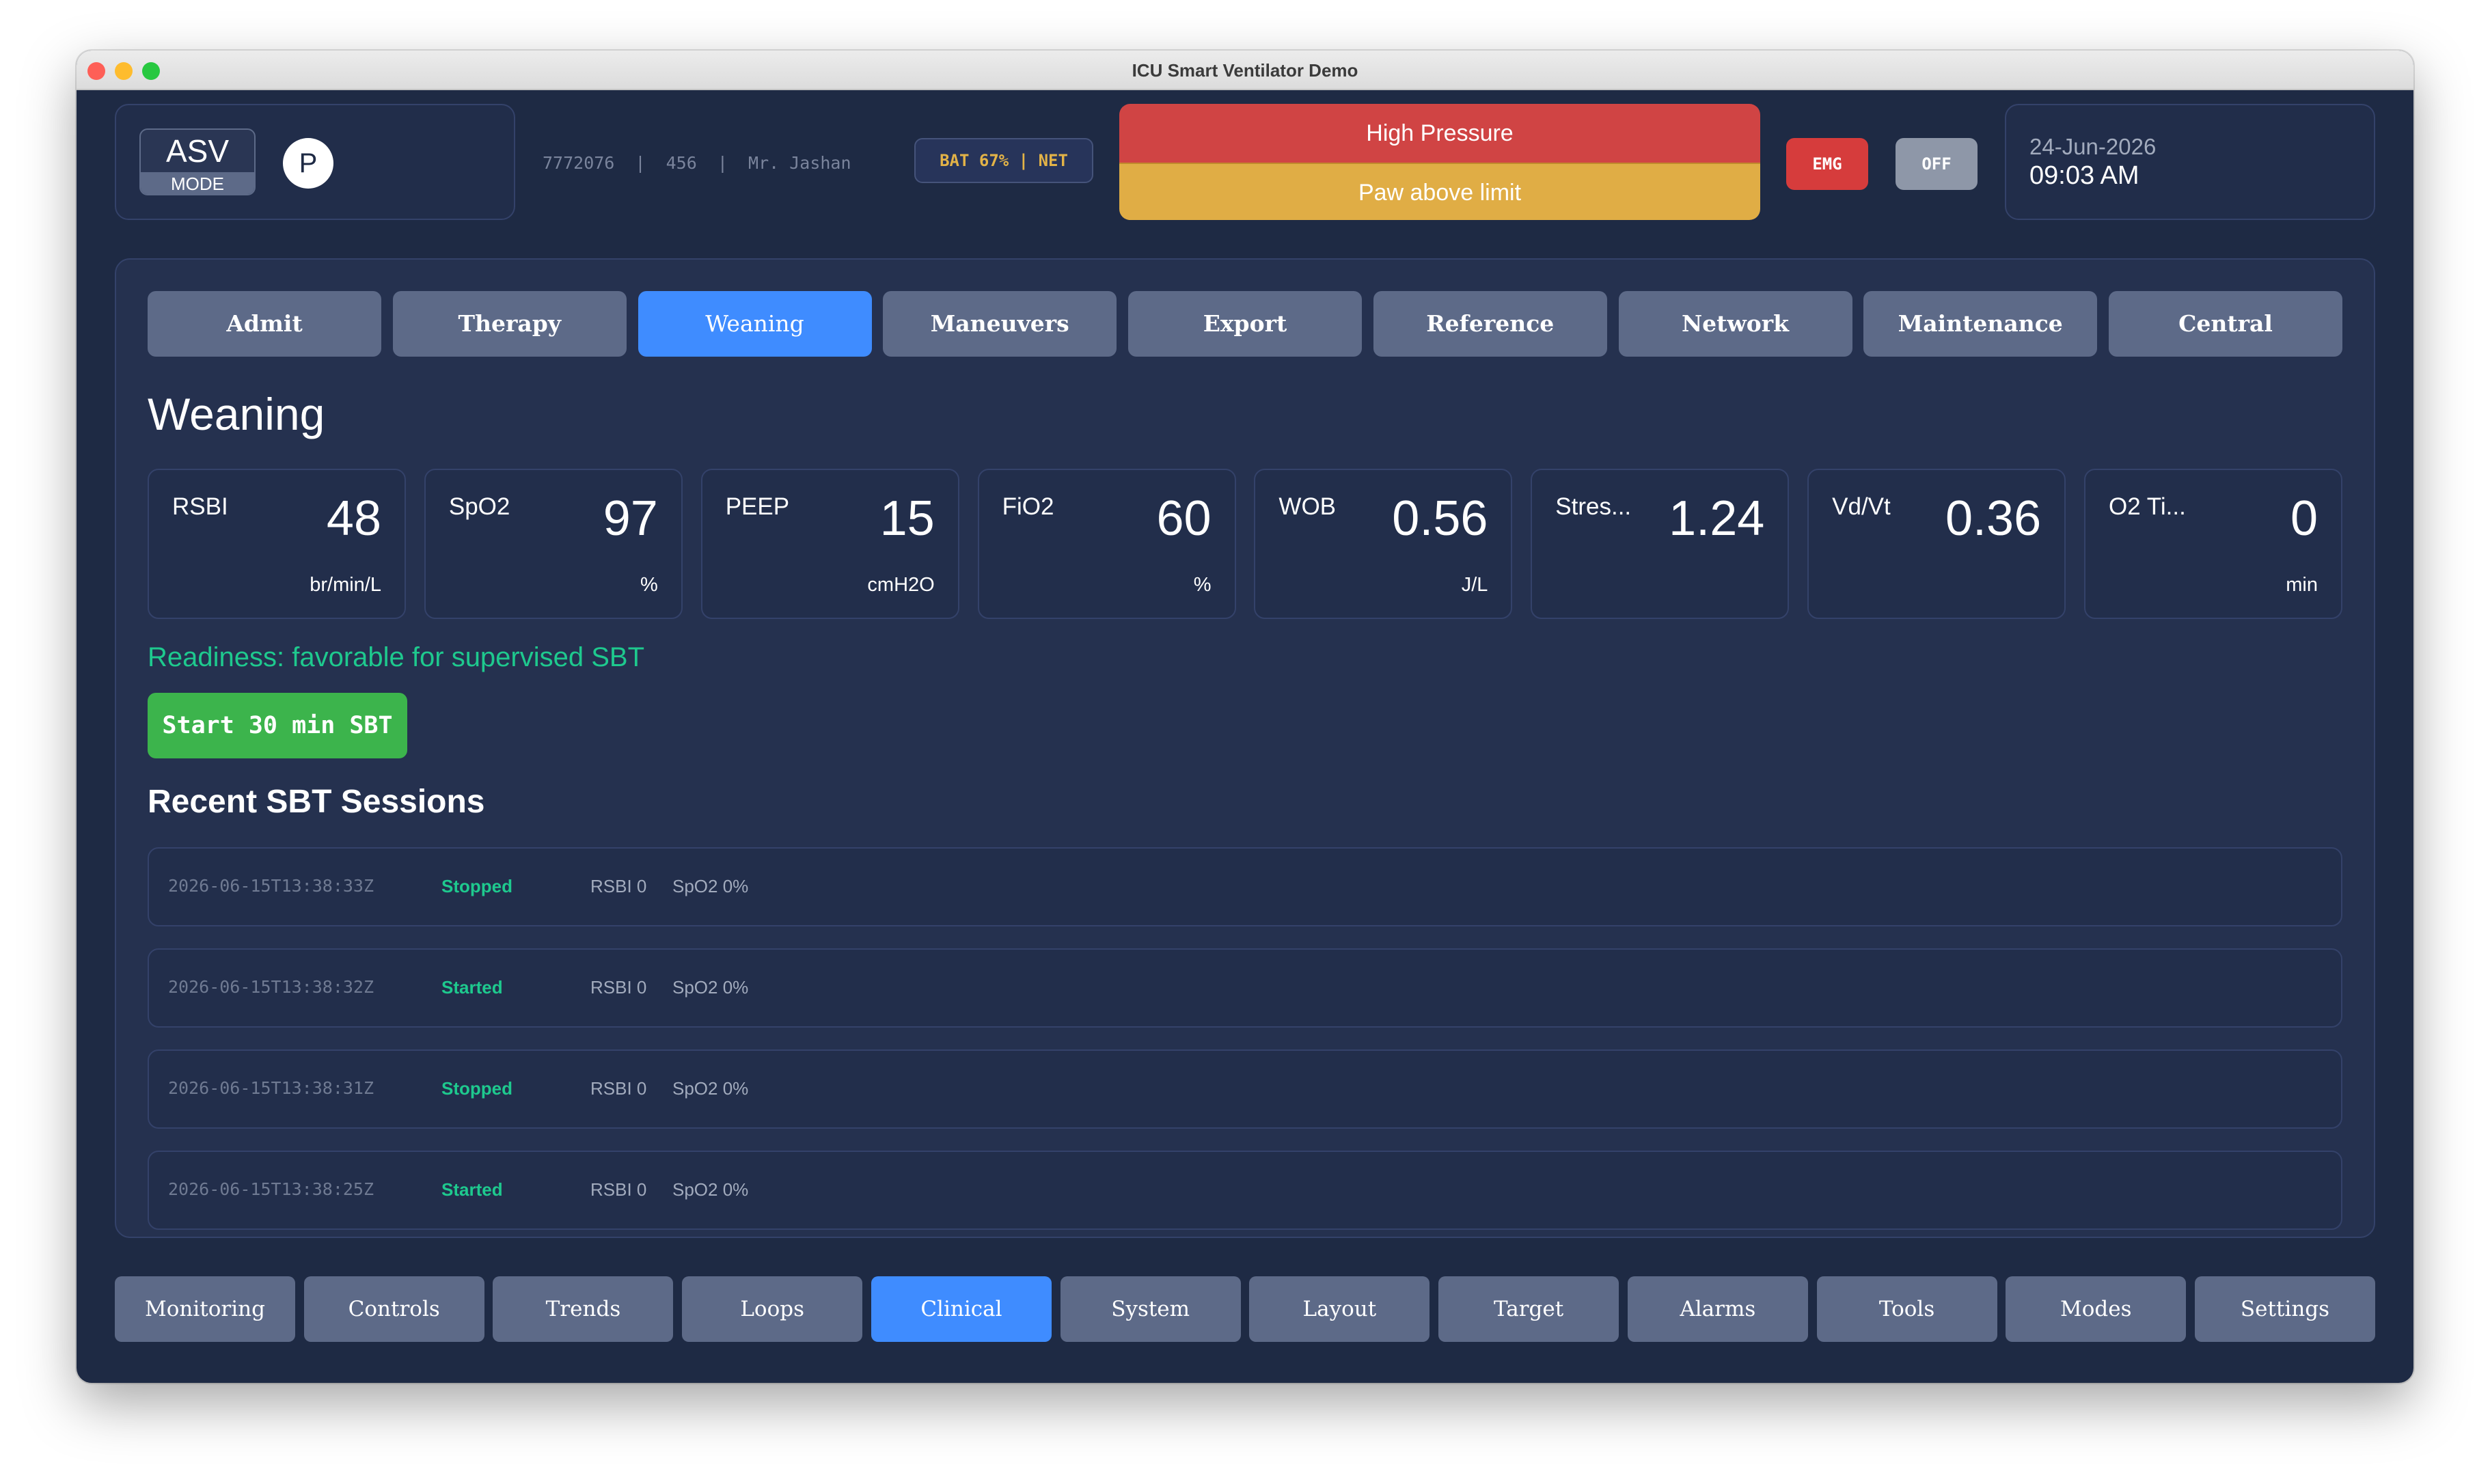 This screenshot has height=1484, width=2490. I want to click on current-date: 24-Jun-2026, so click(2093, 147).